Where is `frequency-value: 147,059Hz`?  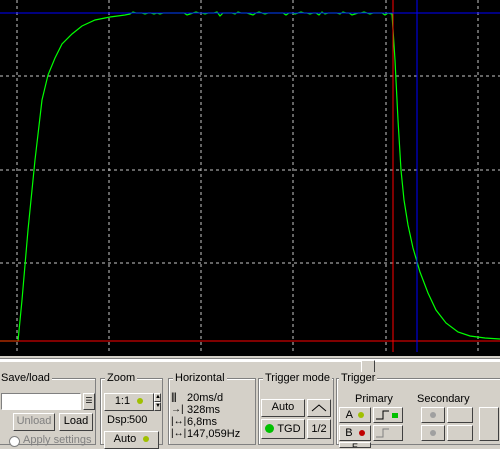 frequency-value: 147,059Hz is located at coordinates (214, 434).